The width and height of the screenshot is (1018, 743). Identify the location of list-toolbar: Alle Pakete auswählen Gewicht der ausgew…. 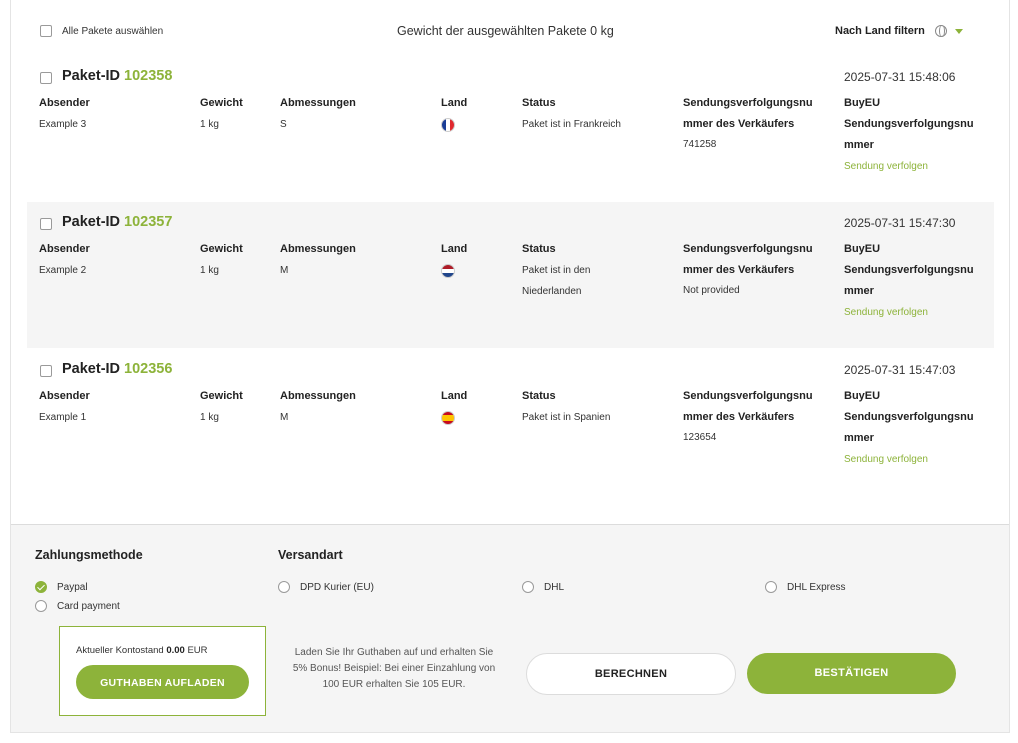
(511, 32).